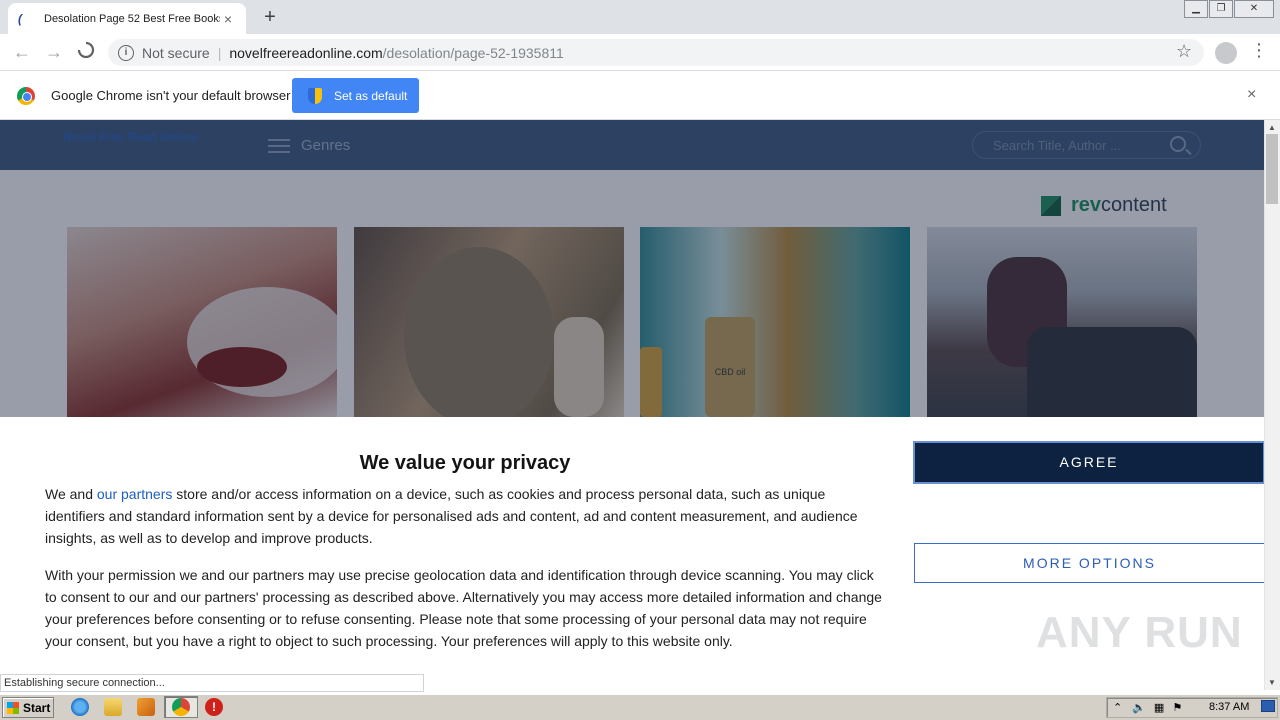  Describe the element at coordinates (1089, 563) in the screenshot. I see `more-options-button: MORE OPTIONS` at that location.